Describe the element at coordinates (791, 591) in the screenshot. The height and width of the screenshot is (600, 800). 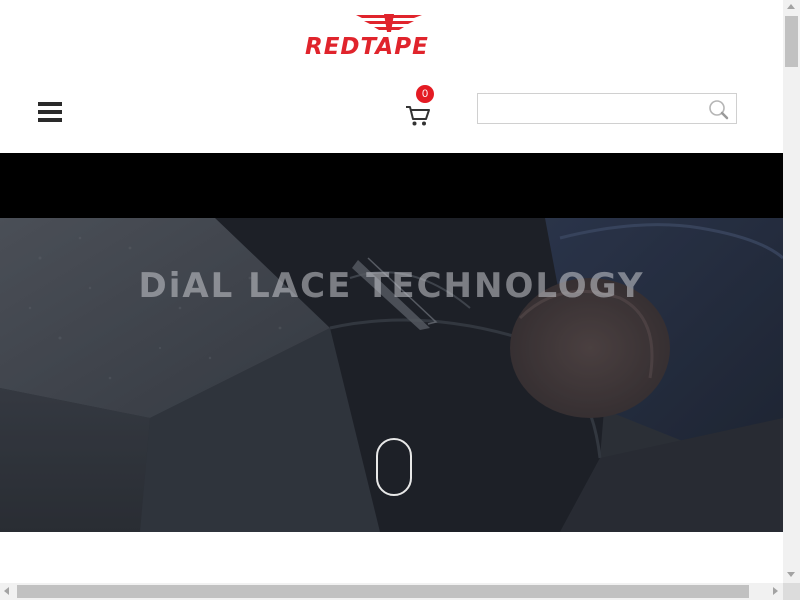
I see `scrollbar-corner` at that location.